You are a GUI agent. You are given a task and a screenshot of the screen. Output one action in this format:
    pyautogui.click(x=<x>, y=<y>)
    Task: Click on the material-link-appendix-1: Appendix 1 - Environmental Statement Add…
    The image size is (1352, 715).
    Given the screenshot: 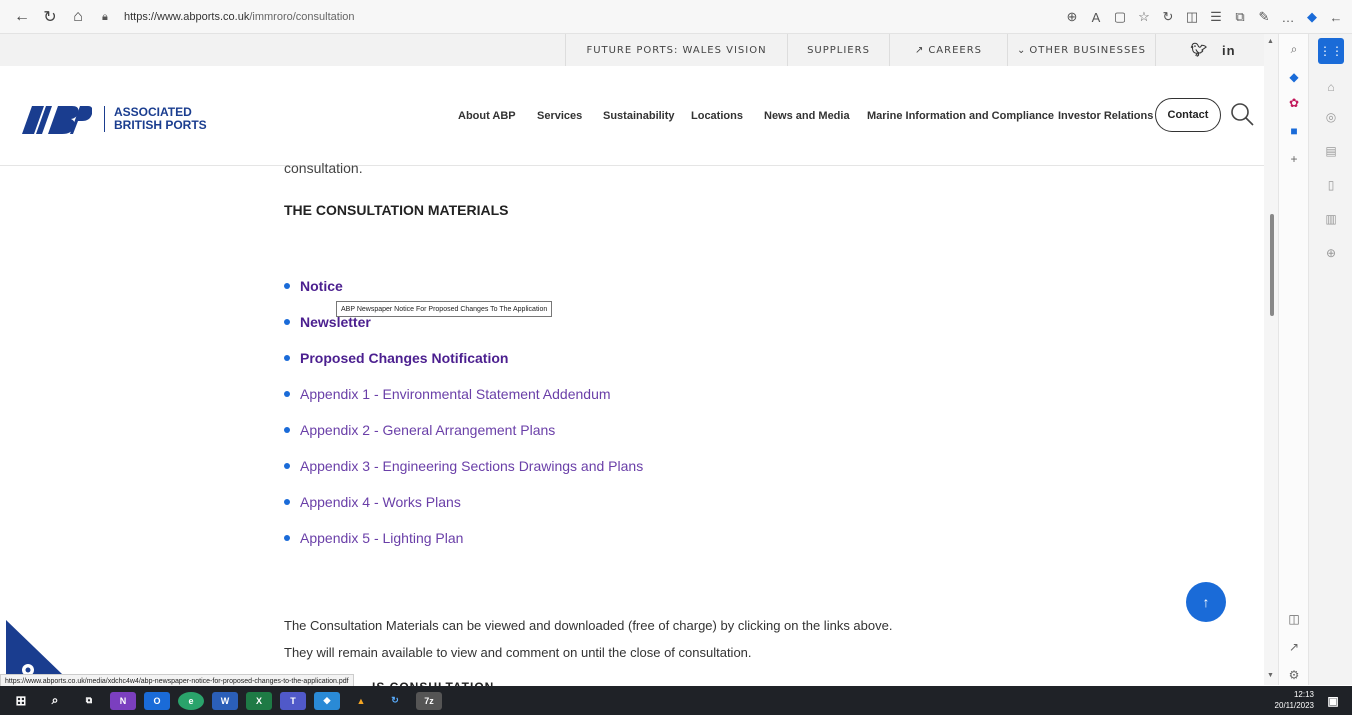 What is the action you would take?
    pyautogui.click(x=447, y=394)
    